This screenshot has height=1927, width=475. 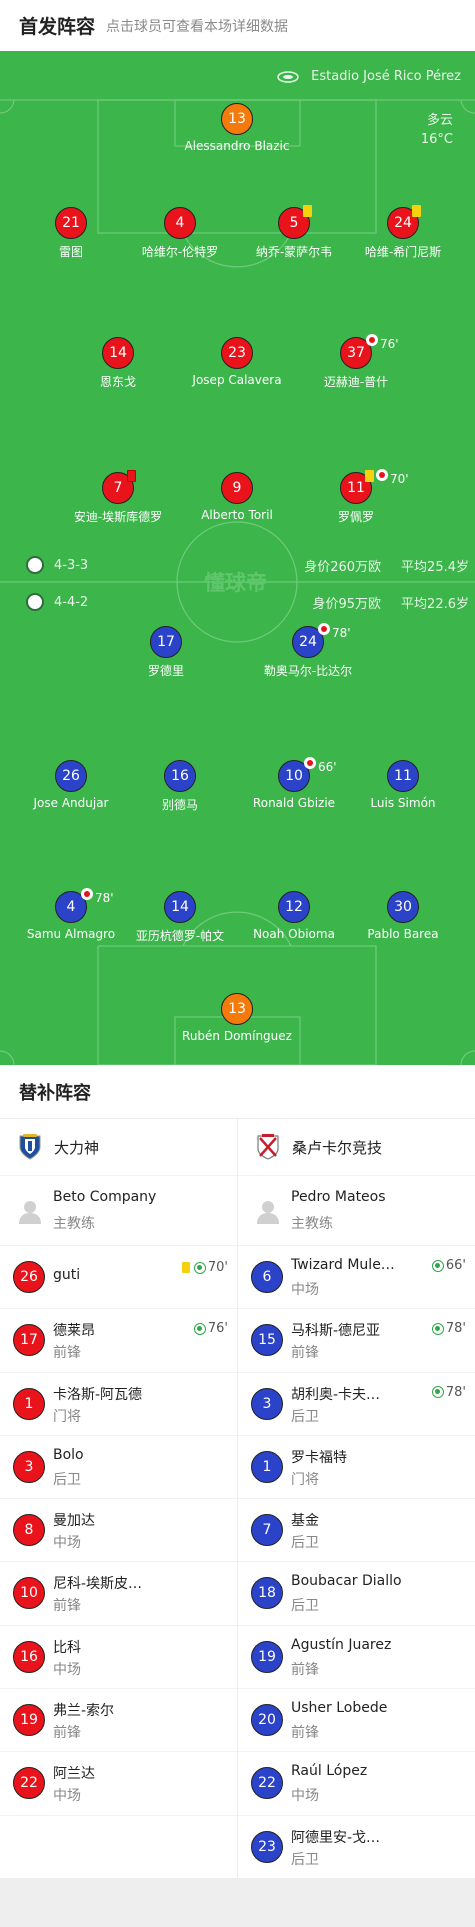 I want to click on sub-player-row: 7 基金 后卫, so click(x=356, y=1531).